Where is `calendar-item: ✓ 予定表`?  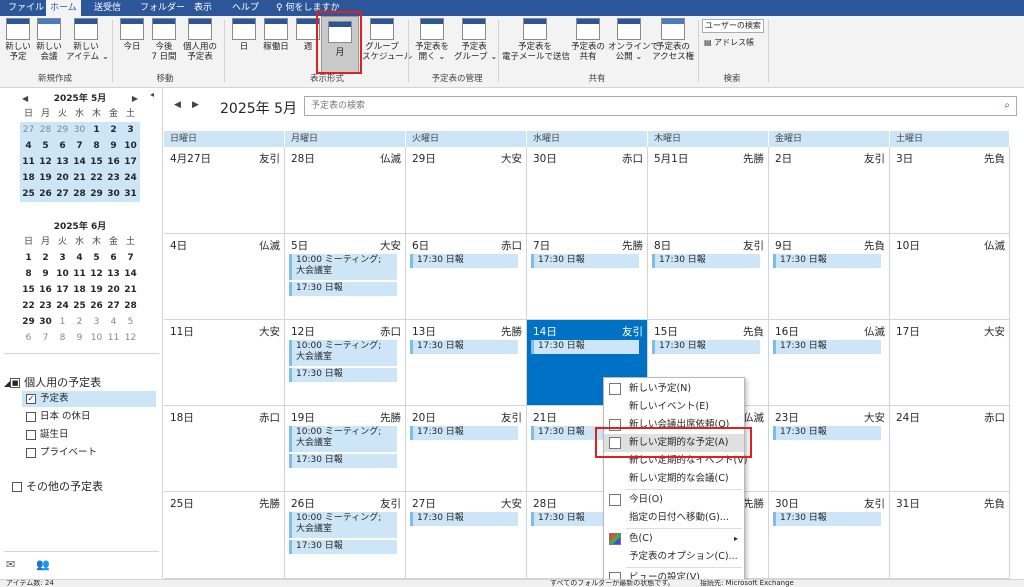
calendar-item: ✓ 予定表 is located at coordinates (89, 399).